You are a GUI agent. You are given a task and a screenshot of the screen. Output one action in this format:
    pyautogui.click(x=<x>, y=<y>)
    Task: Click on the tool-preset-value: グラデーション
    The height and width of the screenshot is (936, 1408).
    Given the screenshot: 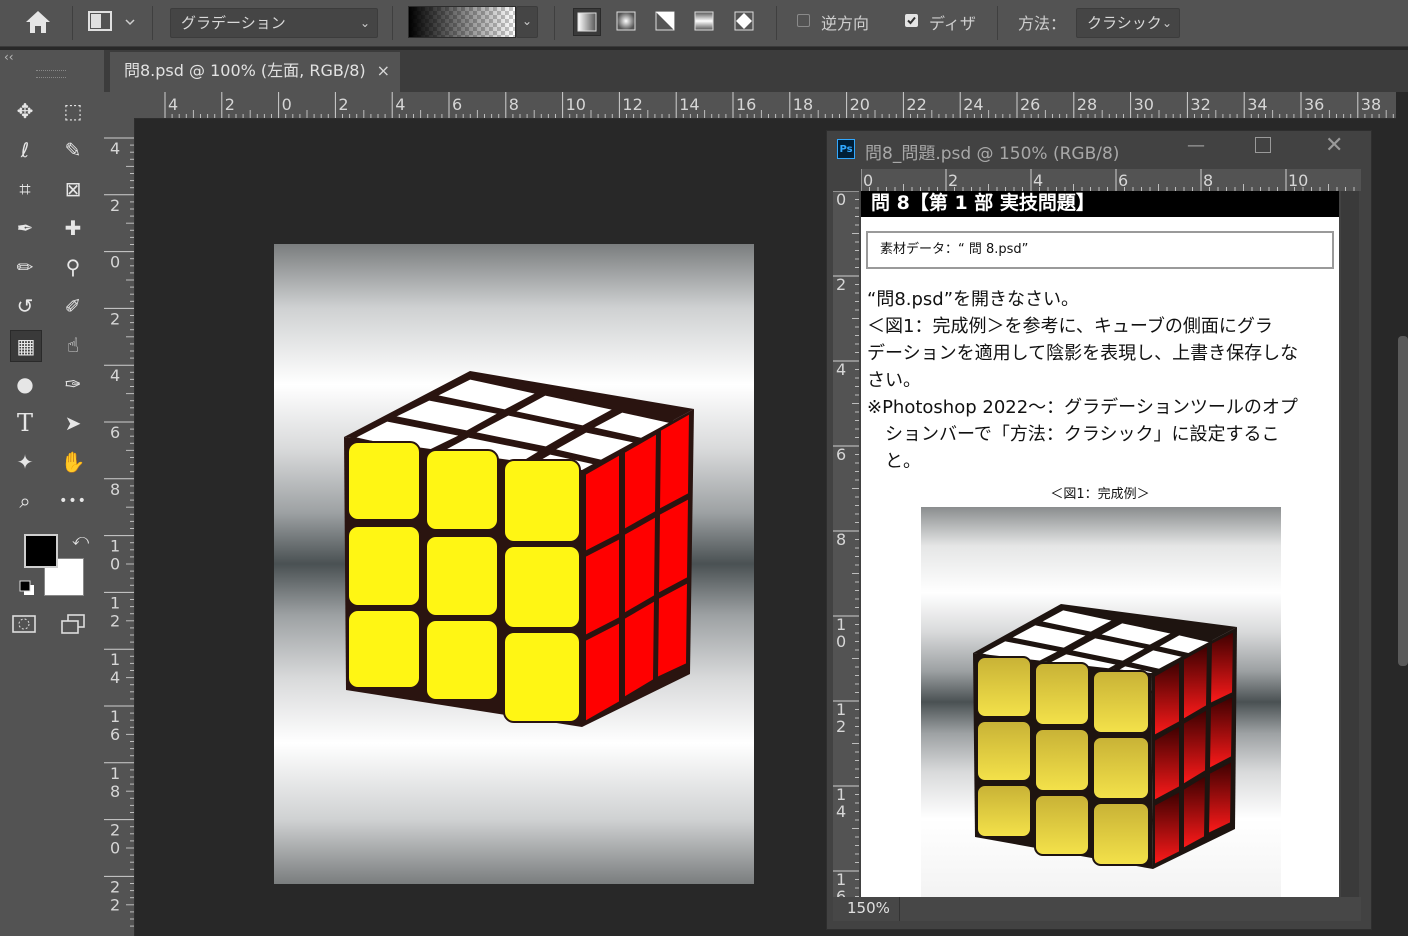 What is the action you would take?
    pyautogui.click(x=233, y=23)
    